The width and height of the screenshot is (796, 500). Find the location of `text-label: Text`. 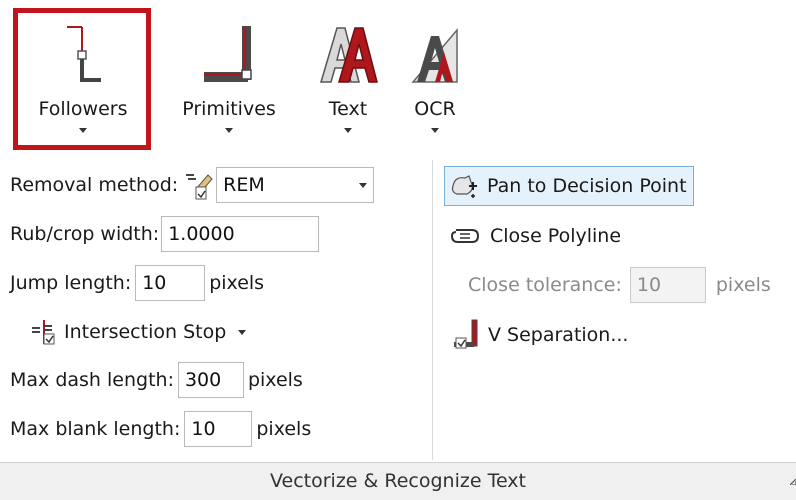

text-label: Text is located at coordinates (348, 109).